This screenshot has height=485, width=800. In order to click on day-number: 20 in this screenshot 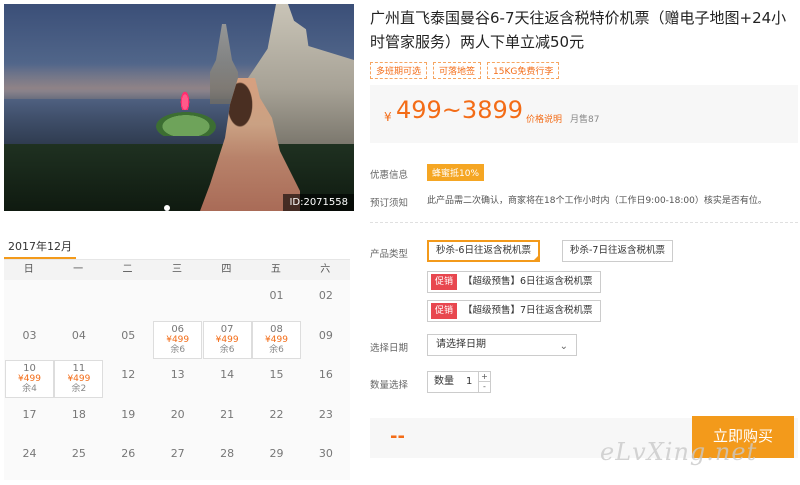, I will do `click(177, 414)`.